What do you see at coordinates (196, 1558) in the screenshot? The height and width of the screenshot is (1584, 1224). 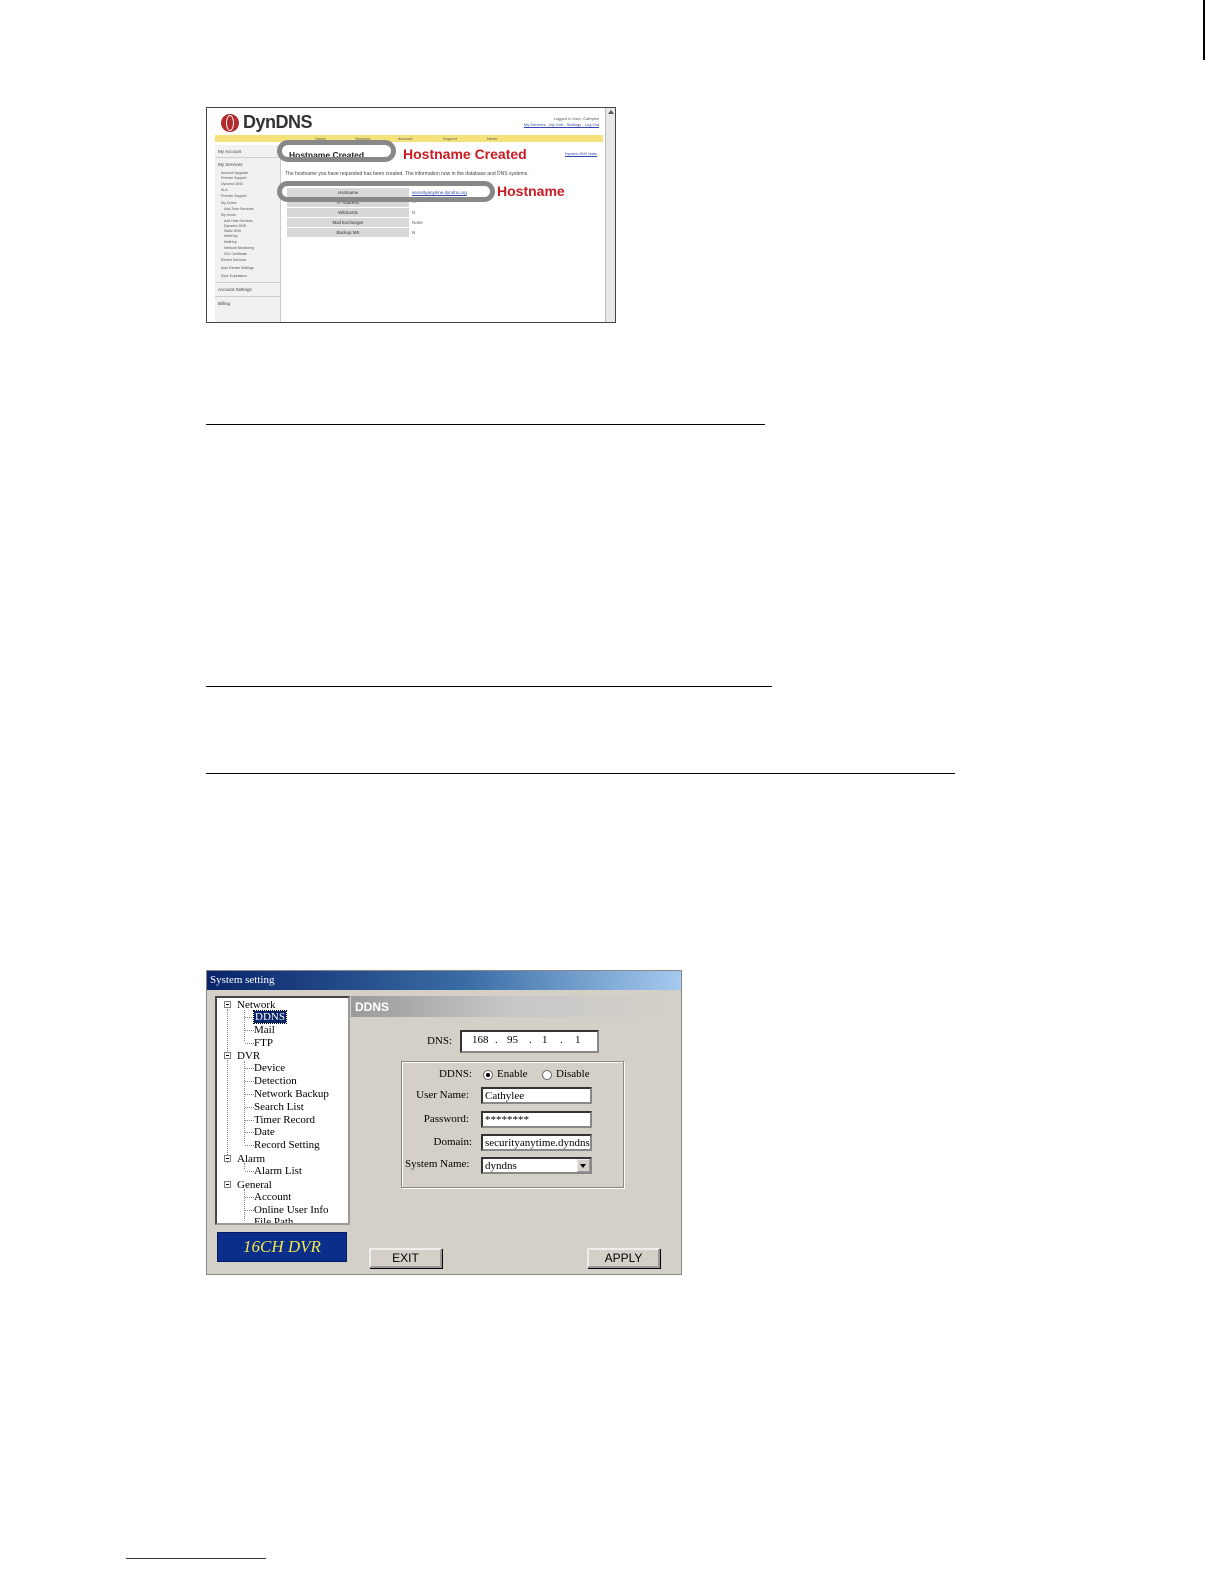 I see `footnote-rule` at bounding box center [196, 1558].